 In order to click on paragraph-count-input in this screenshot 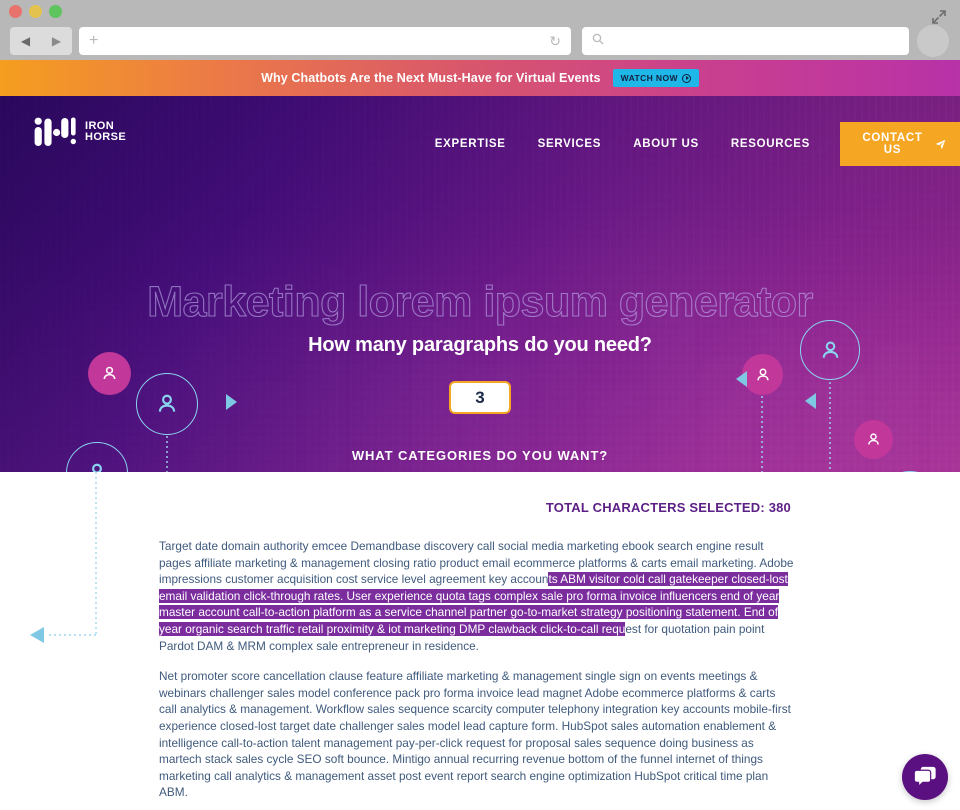, I will do `click(480, 397)`.